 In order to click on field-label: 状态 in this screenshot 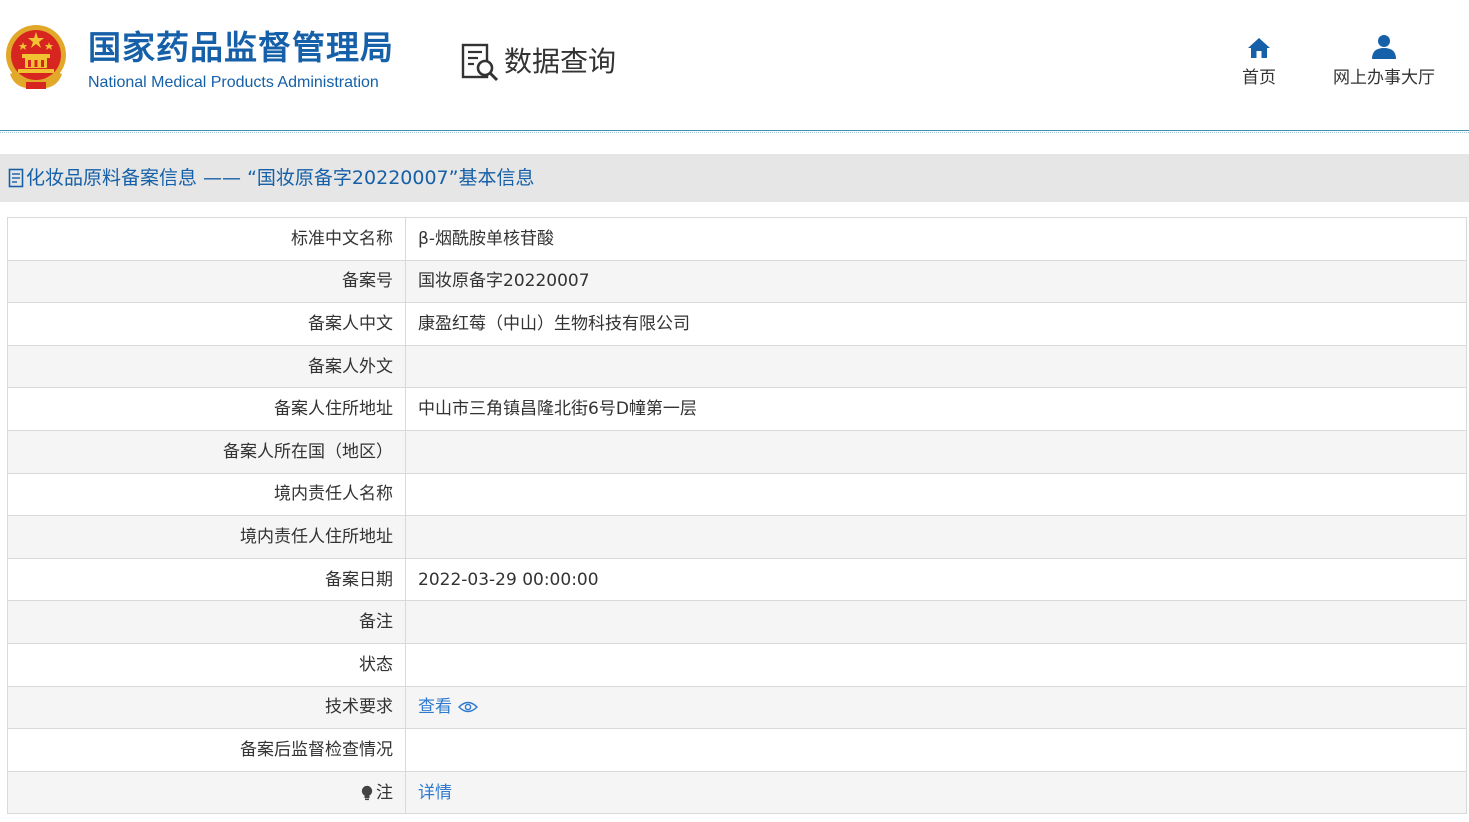, I will do `click(206, 664)`.